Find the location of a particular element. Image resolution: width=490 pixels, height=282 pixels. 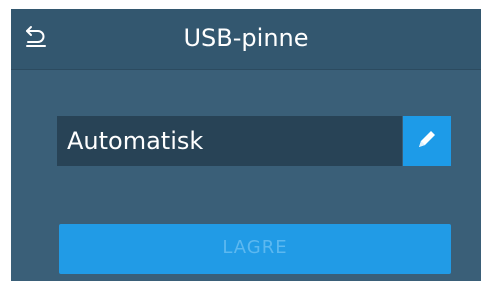

save-button: LAGRE is located at coordinates (255, 249).